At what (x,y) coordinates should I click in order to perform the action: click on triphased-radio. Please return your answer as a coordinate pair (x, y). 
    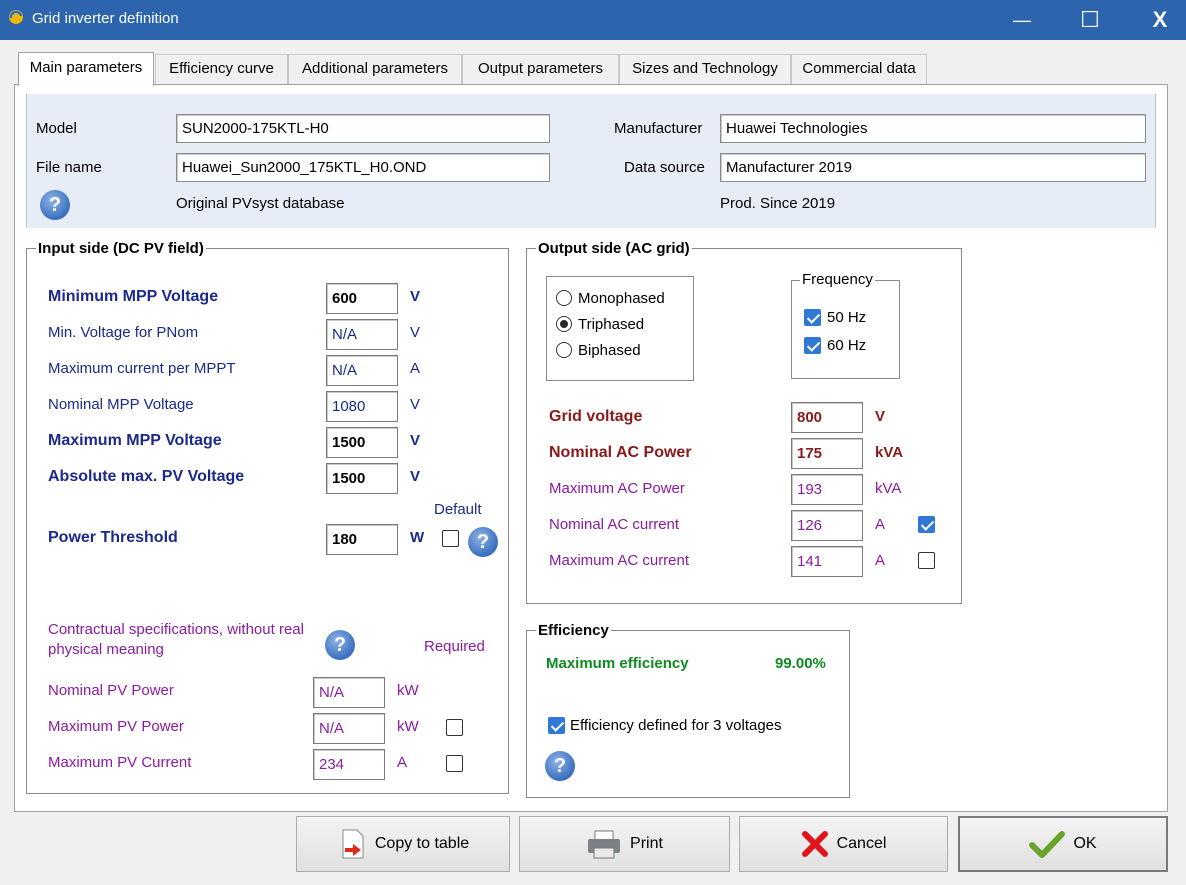
    Looking at the image, I should click on (564, 324).